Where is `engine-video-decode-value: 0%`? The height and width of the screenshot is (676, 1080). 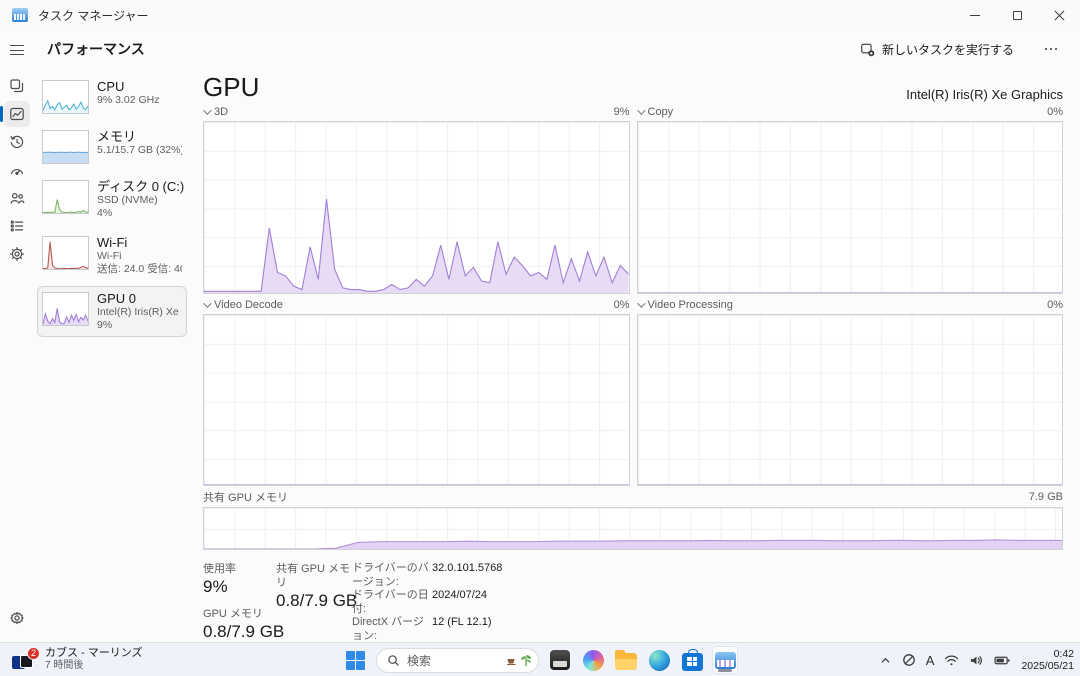 engine-video-decode-value: 0% is located at coordinates (621, 304).